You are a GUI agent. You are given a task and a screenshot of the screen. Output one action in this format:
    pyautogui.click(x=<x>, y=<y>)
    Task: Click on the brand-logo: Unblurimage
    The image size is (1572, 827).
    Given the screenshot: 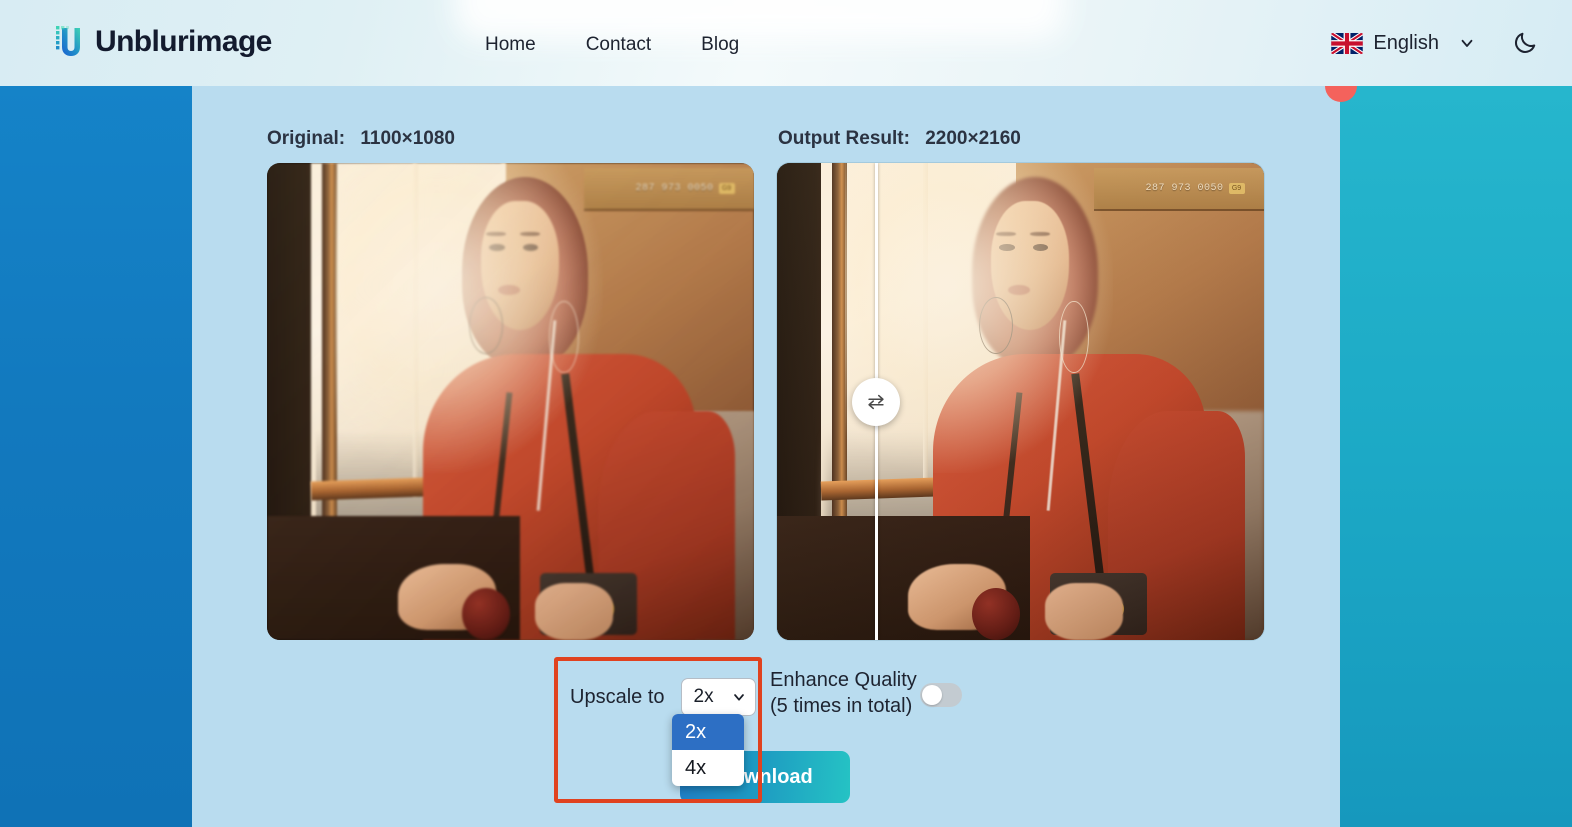 What is the action you would take?
    pyautogui.click(x=162, y=42)
    